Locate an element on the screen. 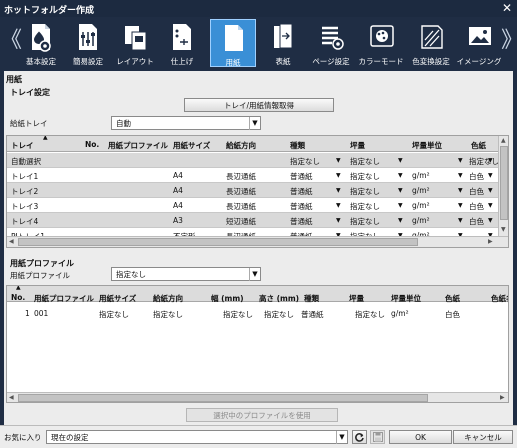 Image resolution: width=517 pixels, height=448 pixels. tray-table-vertical-scrollbar: ▲ ▼ is located at coordinates (503, 186).